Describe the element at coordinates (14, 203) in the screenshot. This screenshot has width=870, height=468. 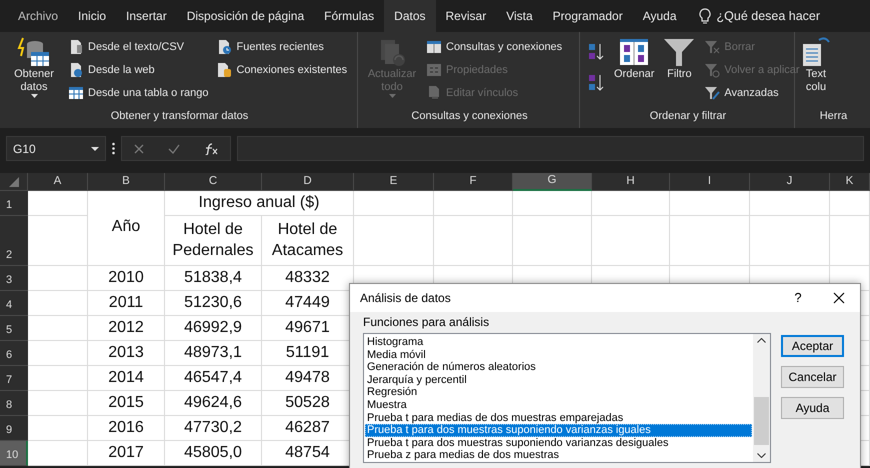
I see `row-header: 1` at that location.